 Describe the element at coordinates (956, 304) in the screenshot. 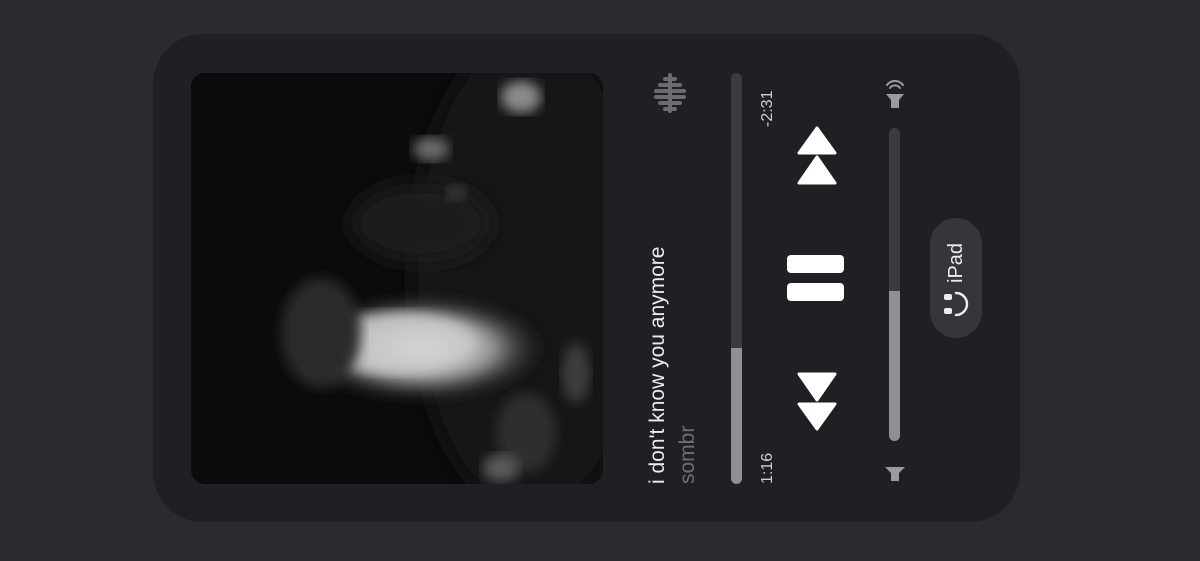

I see `headphones-icon` at that location.